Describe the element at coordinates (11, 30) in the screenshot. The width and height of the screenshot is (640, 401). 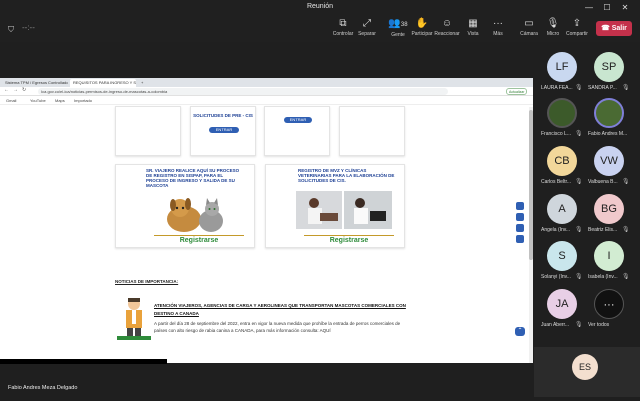
I see `shield-icon: ⛉` at that location.